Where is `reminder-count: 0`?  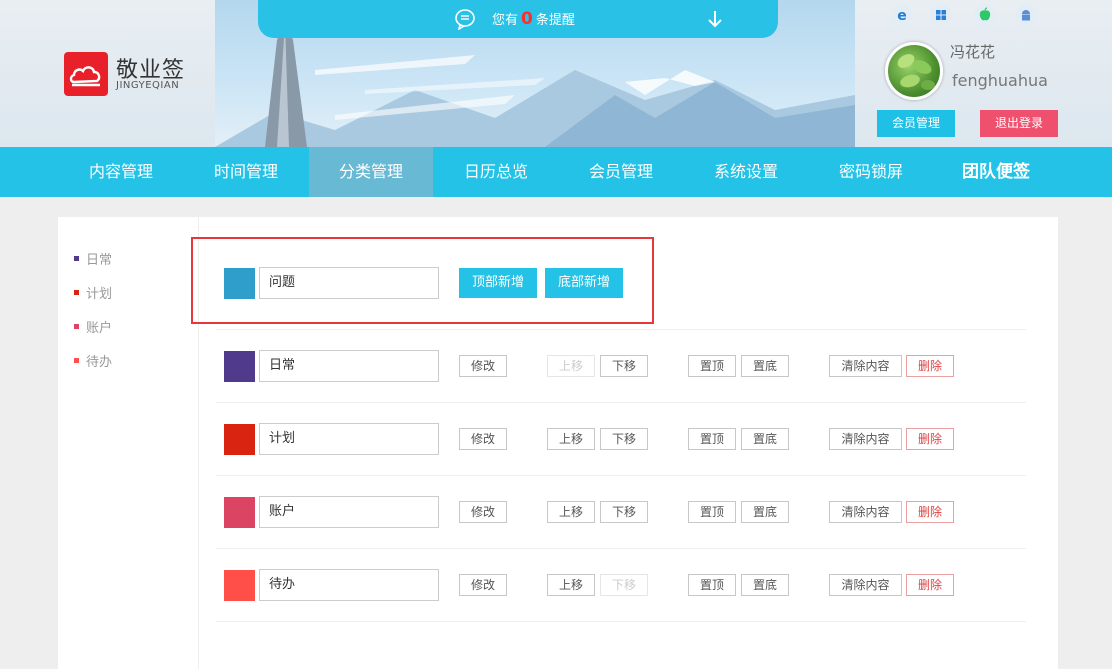
reminder-count: 0 is located at coordinates (527, 19).